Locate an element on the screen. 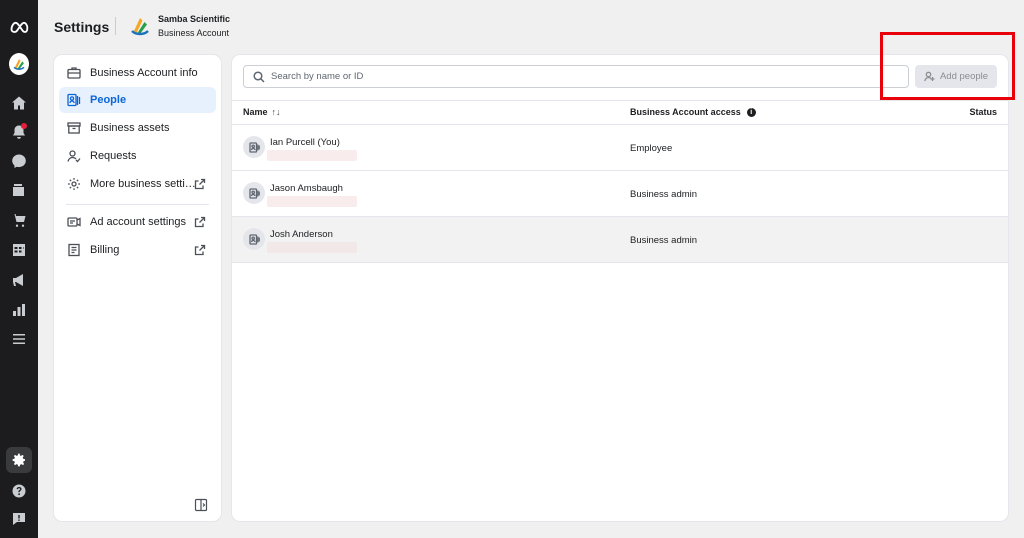  business-avatar-icon is located at coordinates (19, 64).